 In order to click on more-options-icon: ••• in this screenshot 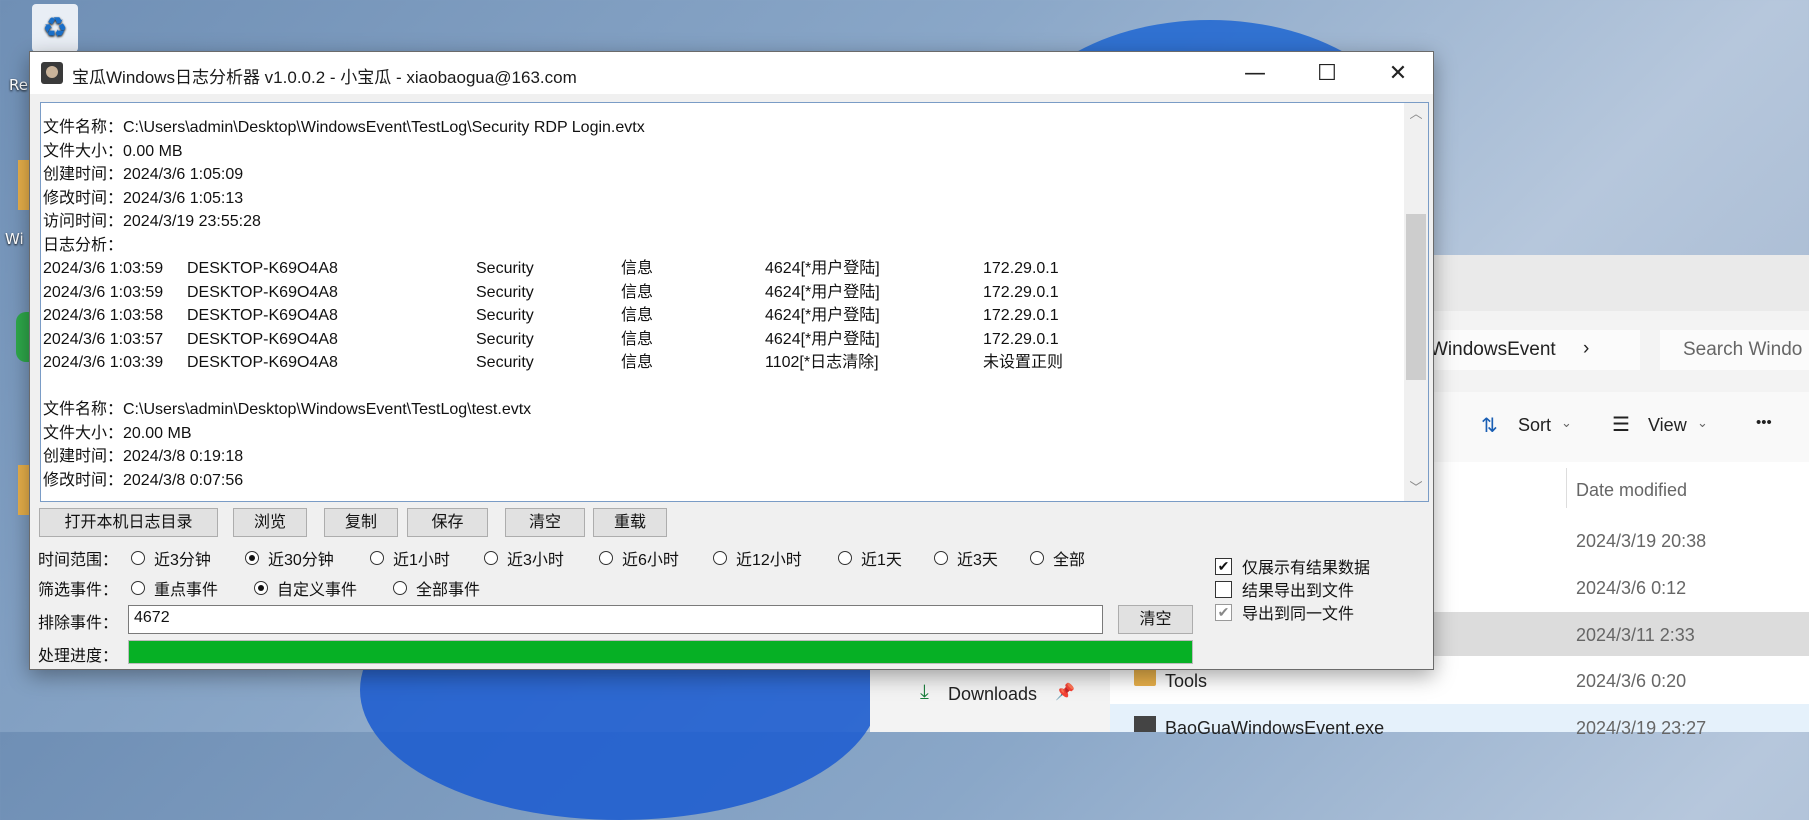, I will do `click(1764, 422)`.